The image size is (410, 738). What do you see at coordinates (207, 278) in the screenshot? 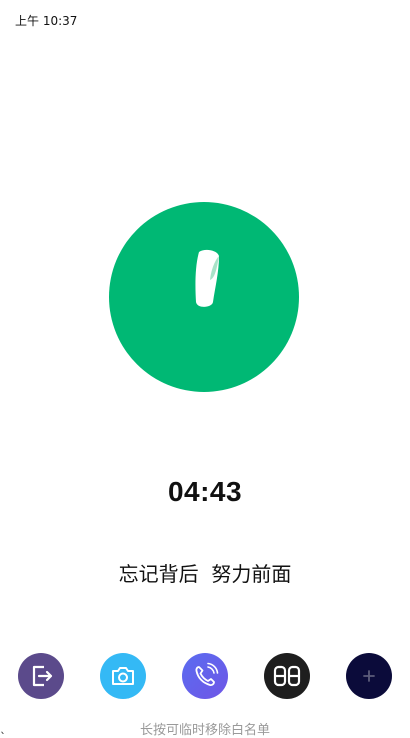
I see `leaf-sprout-icon` at bounding box center [207, 278].